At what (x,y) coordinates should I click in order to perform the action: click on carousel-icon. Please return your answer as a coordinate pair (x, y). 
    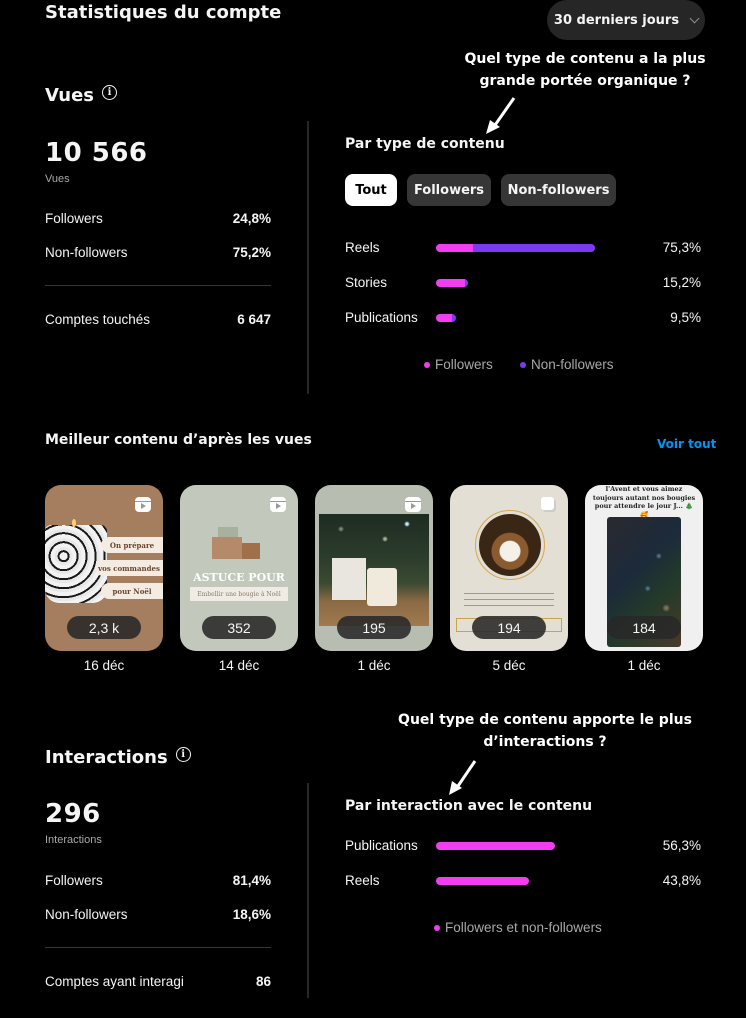
    Looking at the image, I should click on (547, 503).